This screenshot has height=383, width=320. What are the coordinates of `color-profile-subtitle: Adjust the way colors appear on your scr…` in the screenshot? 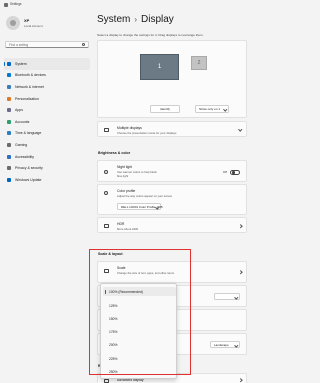 It's located at (145, 196).